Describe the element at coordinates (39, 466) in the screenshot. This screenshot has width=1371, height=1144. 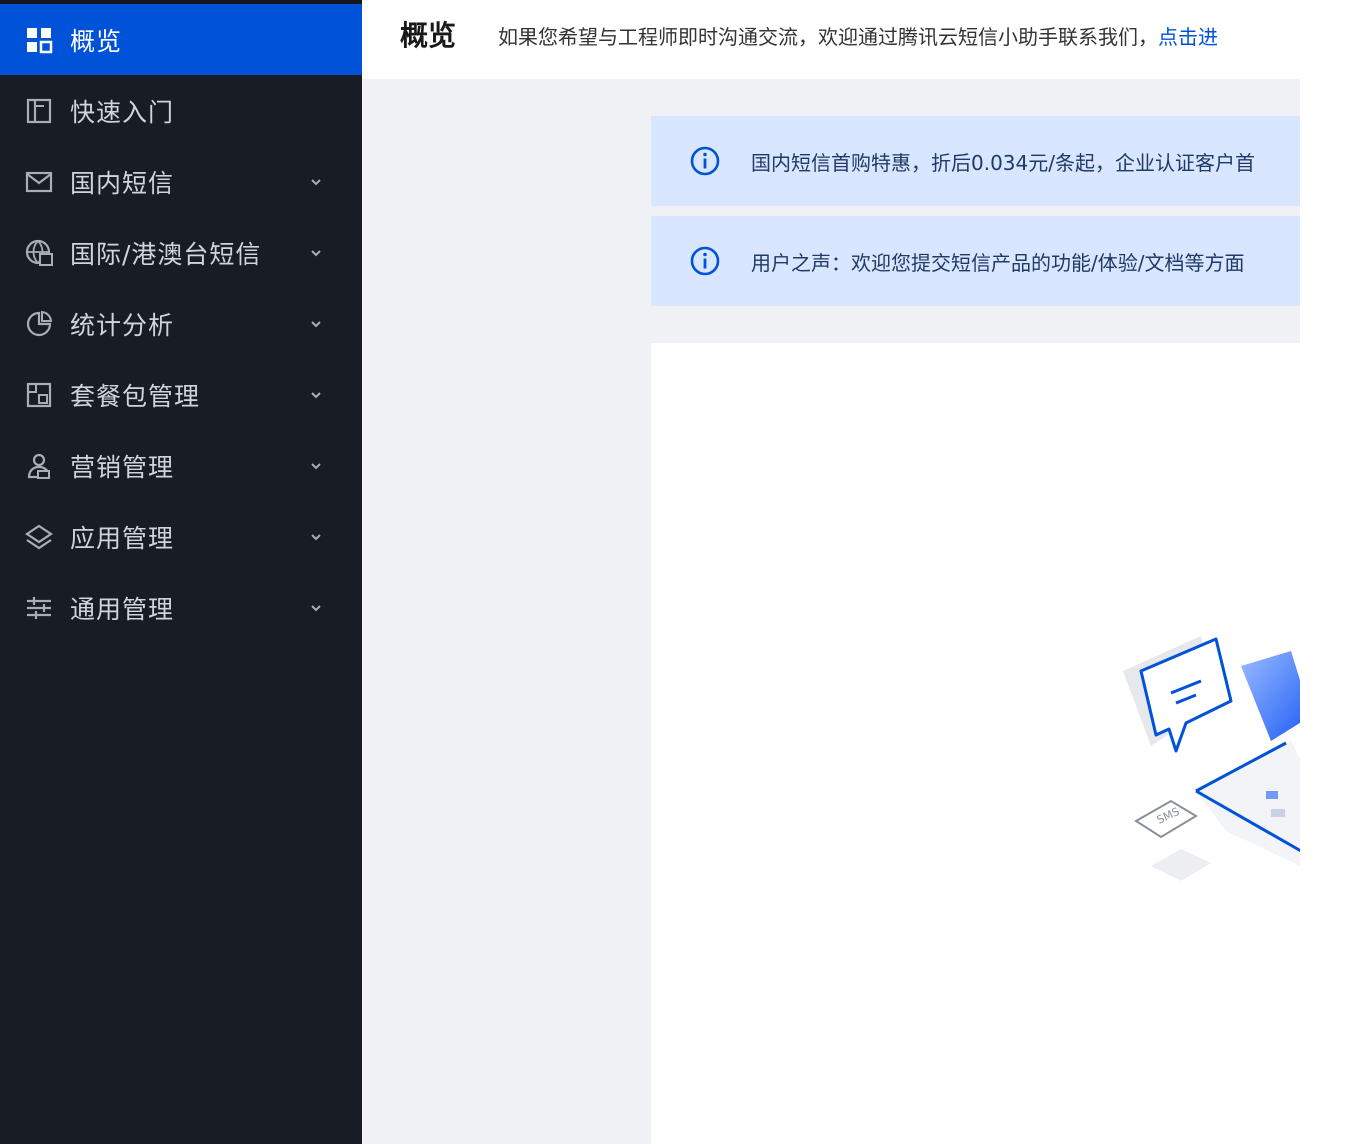
I see `users-icon` at that location.